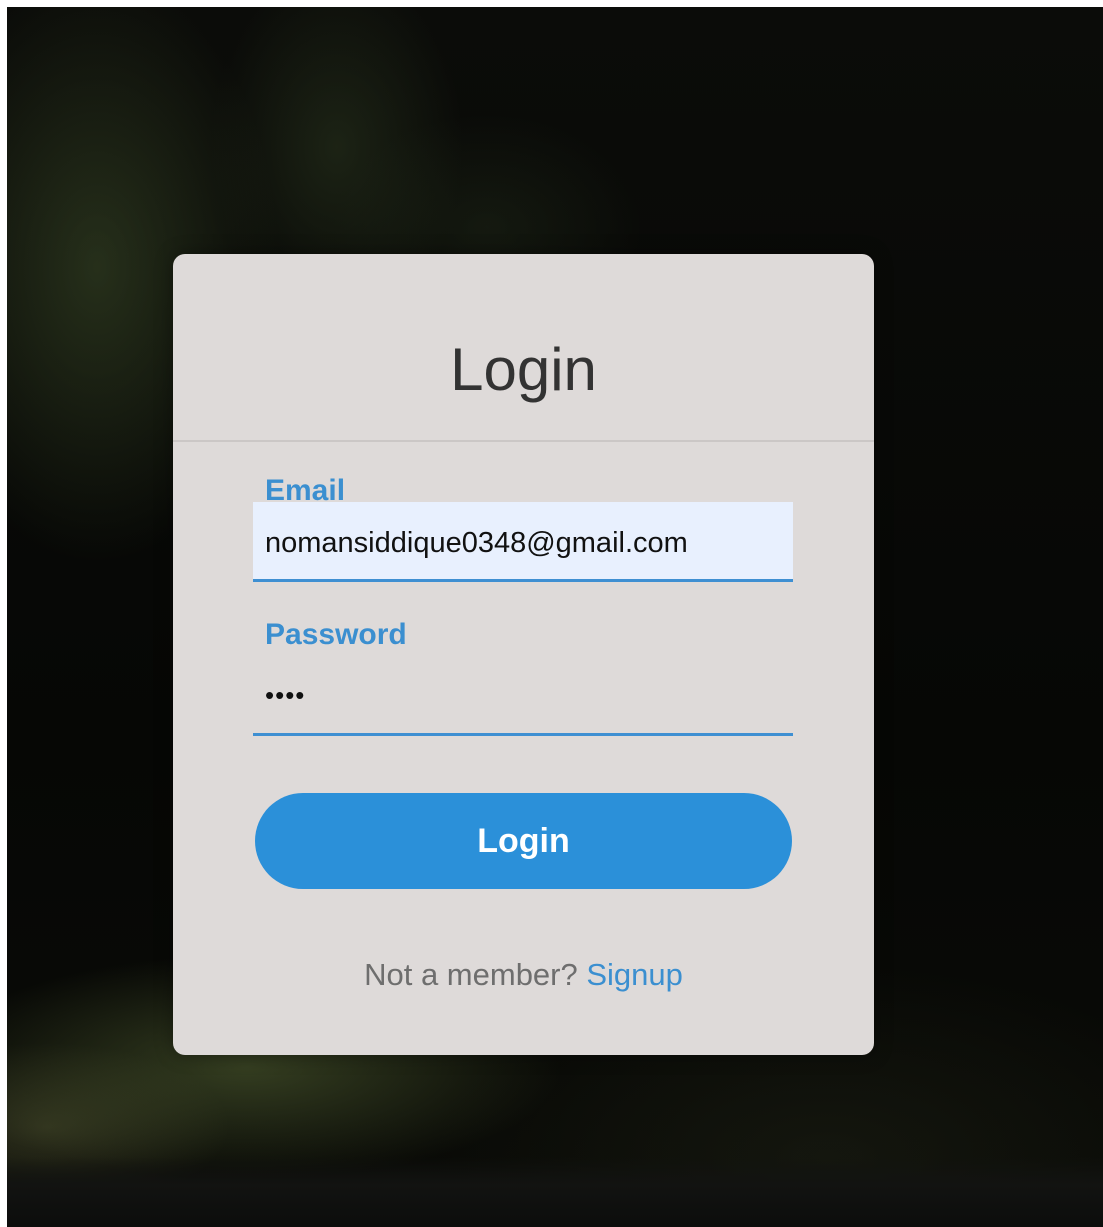 This screenshot has width=1103, height=1227. I want to click on login-title: Login, so click(523, 369).